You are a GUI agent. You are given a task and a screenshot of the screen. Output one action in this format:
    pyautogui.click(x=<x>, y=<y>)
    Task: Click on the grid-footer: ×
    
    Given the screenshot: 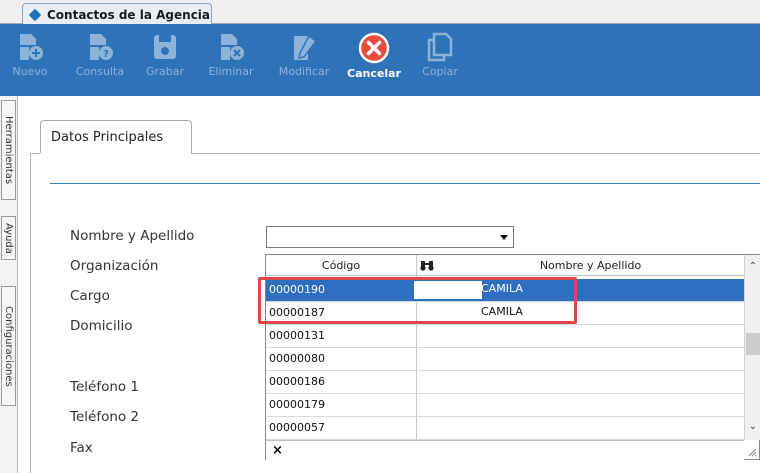 What is the action you would take?
    pyautogui.click(x=505, y=450)
    